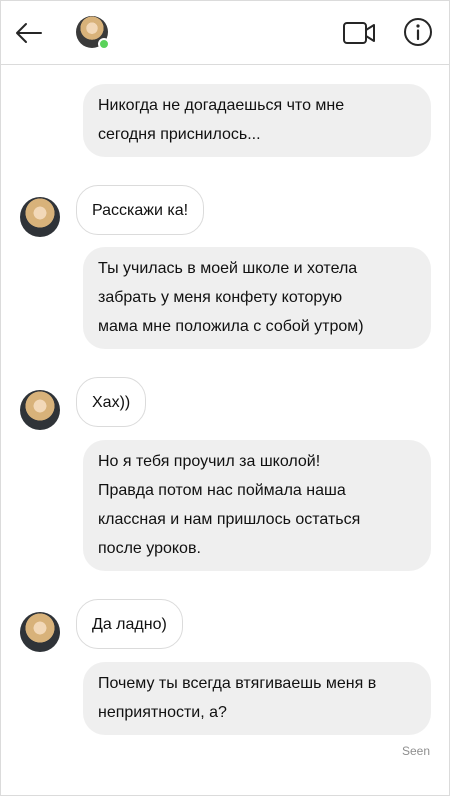 This screenshot has height=796, width=450. I want to click on info-button, so click(418, 32).